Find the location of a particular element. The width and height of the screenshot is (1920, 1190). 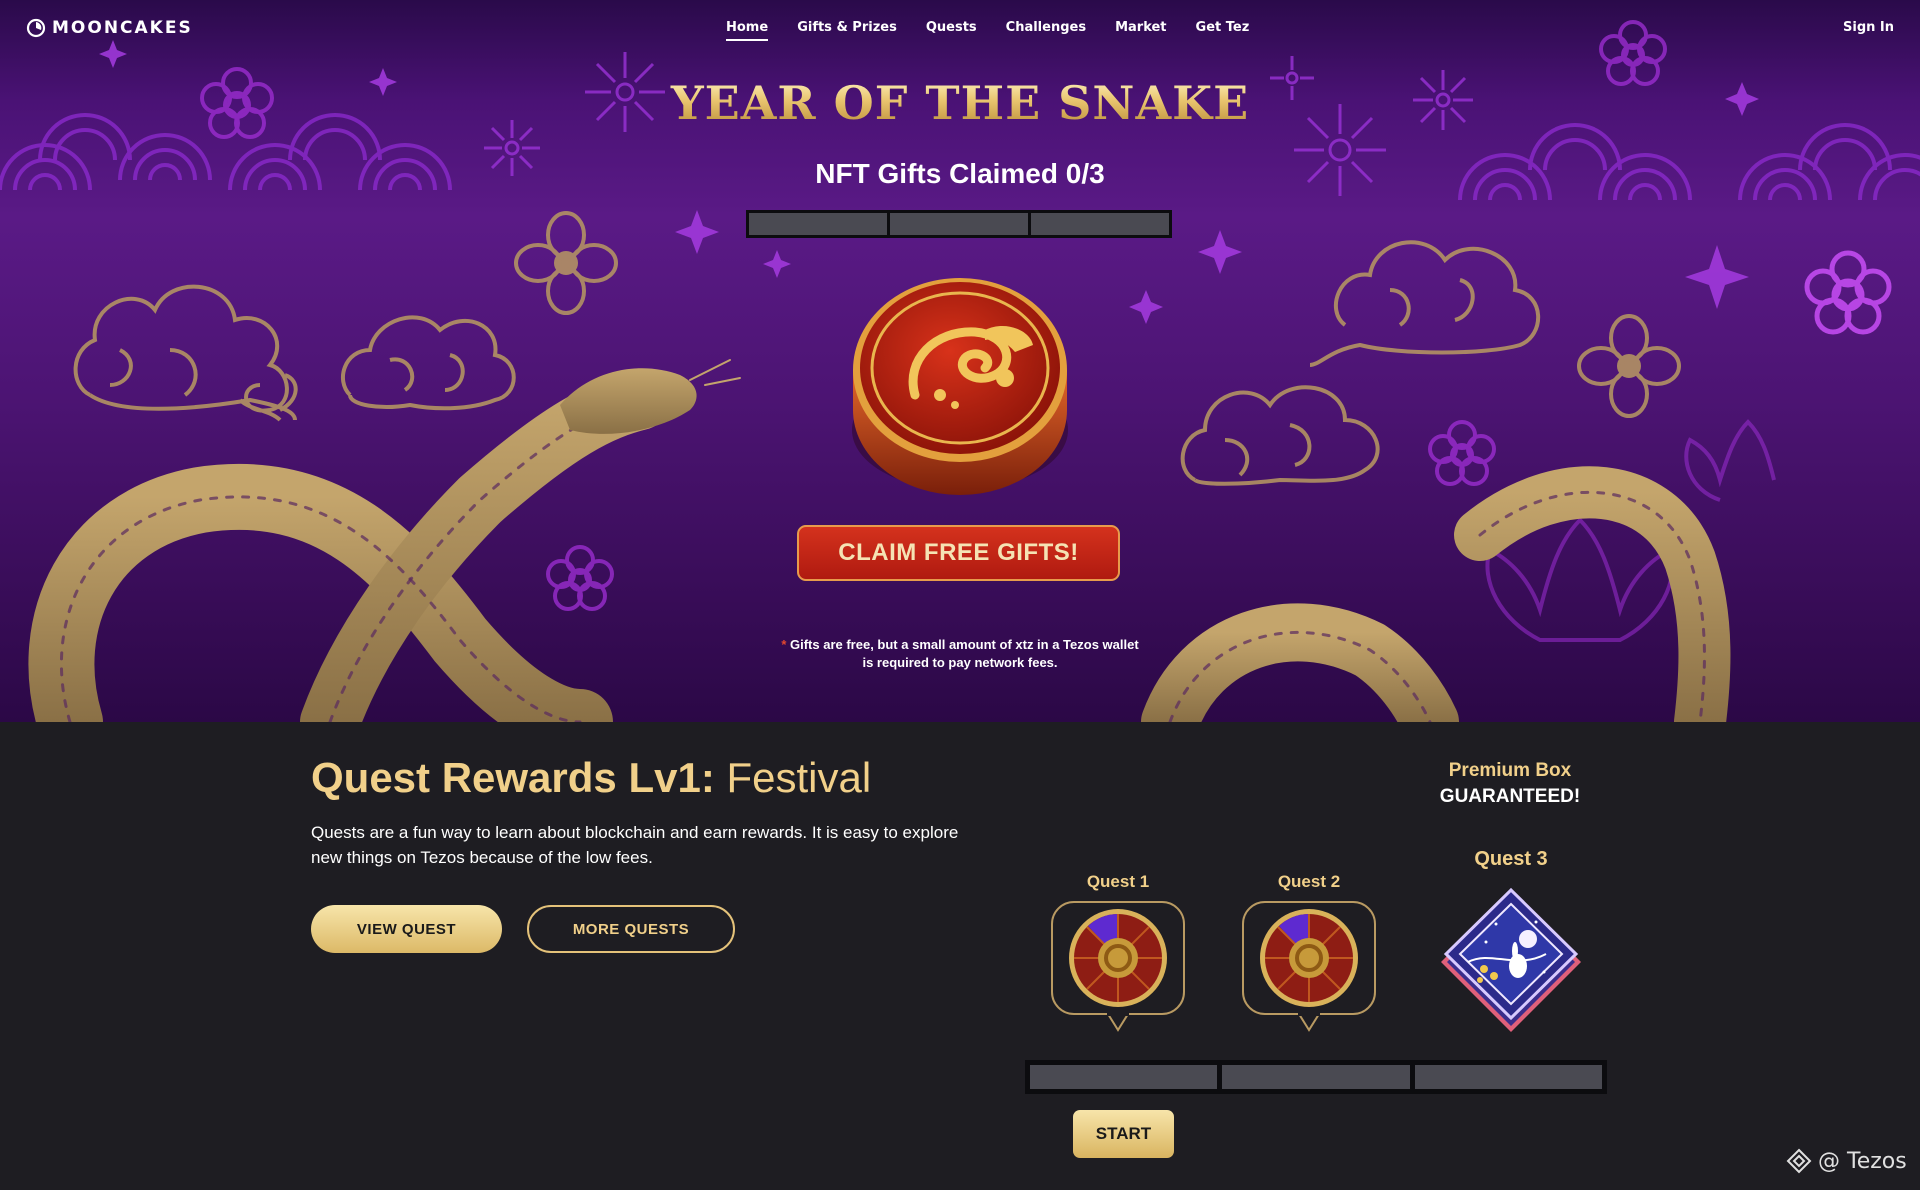

start-quest-button: START is located at coordinates (1123, 1134).